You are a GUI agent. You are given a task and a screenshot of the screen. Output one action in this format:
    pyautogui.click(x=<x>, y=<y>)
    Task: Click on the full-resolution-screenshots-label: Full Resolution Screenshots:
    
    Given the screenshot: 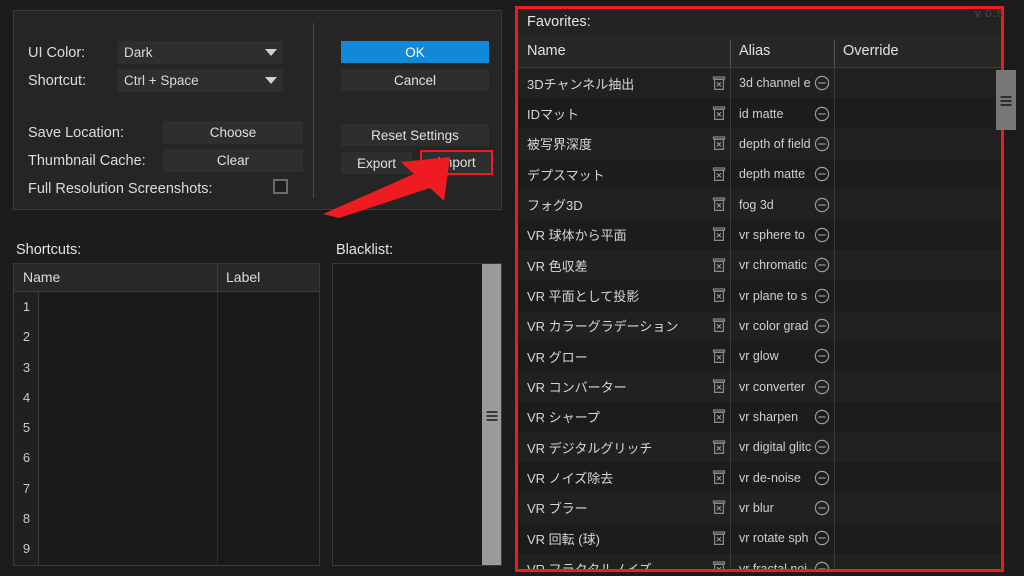 What is the action you would take?
    pyautogui.click(x=120, y=189)
    